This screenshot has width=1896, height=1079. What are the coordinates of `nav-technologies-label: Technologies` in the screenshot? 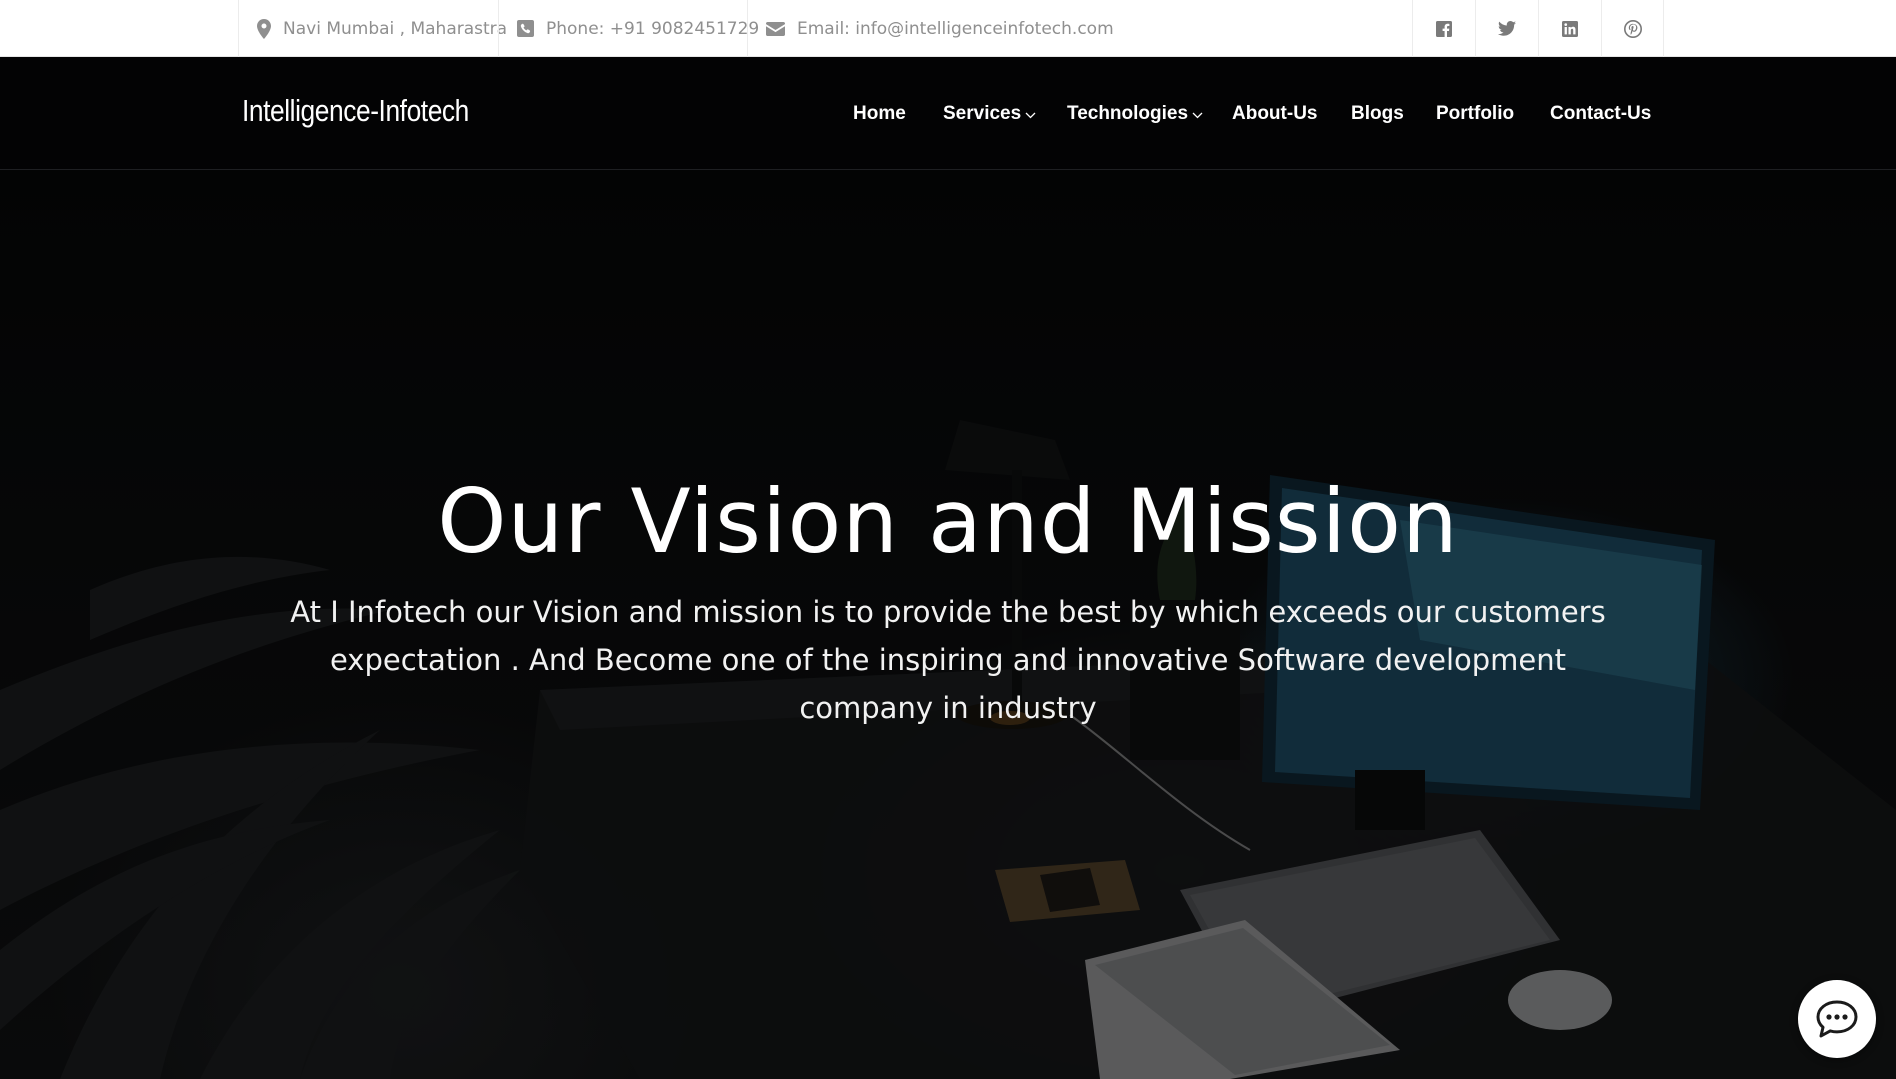 It's located at (1128, 113).